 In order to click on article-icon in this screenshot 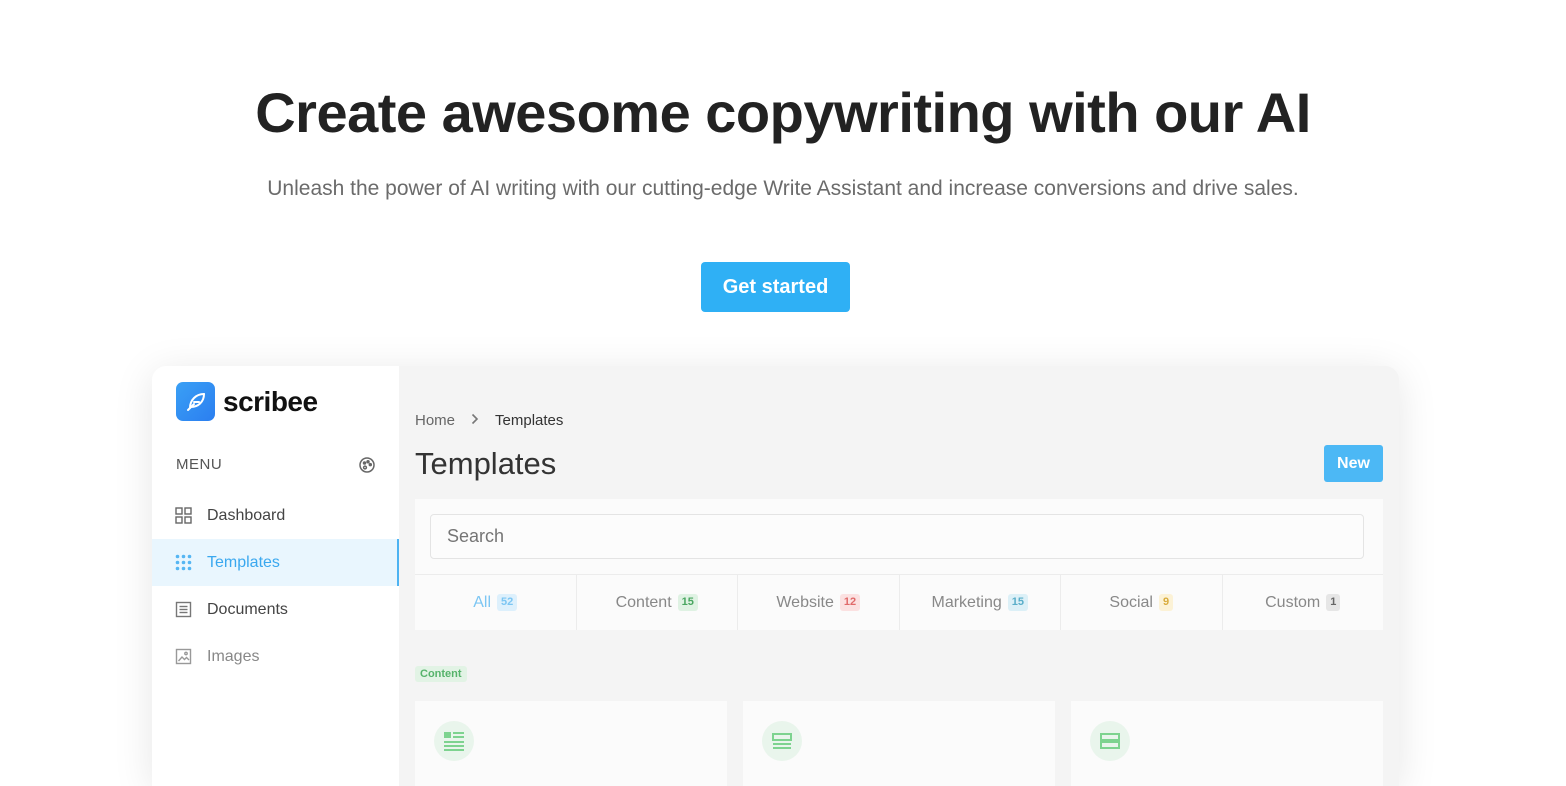, I will do `click(454, 741)`.